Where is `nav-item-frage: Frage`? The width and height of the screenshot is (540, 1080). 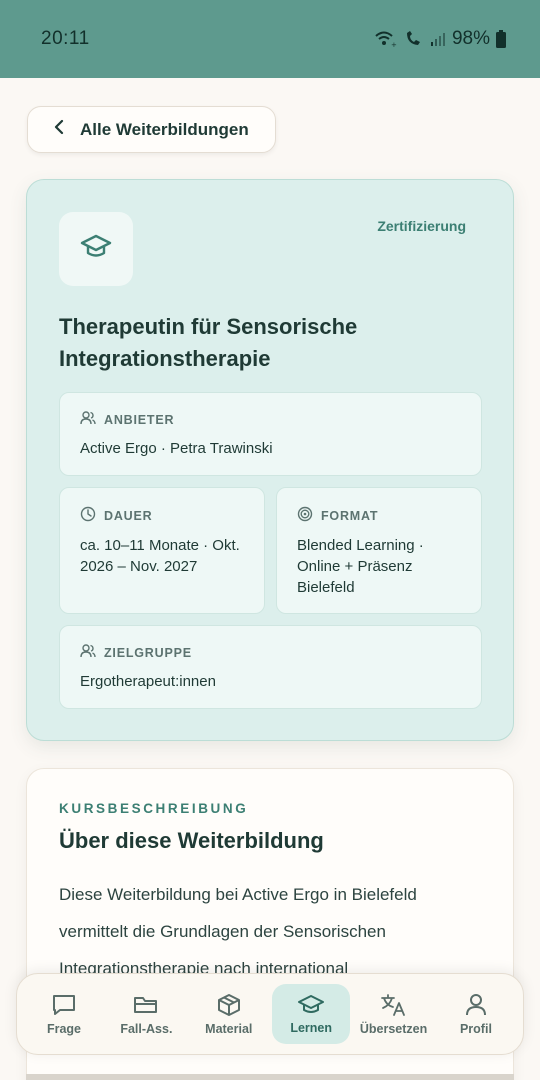 nav-item-frage: Frage is located at coordinates (64, 1014).